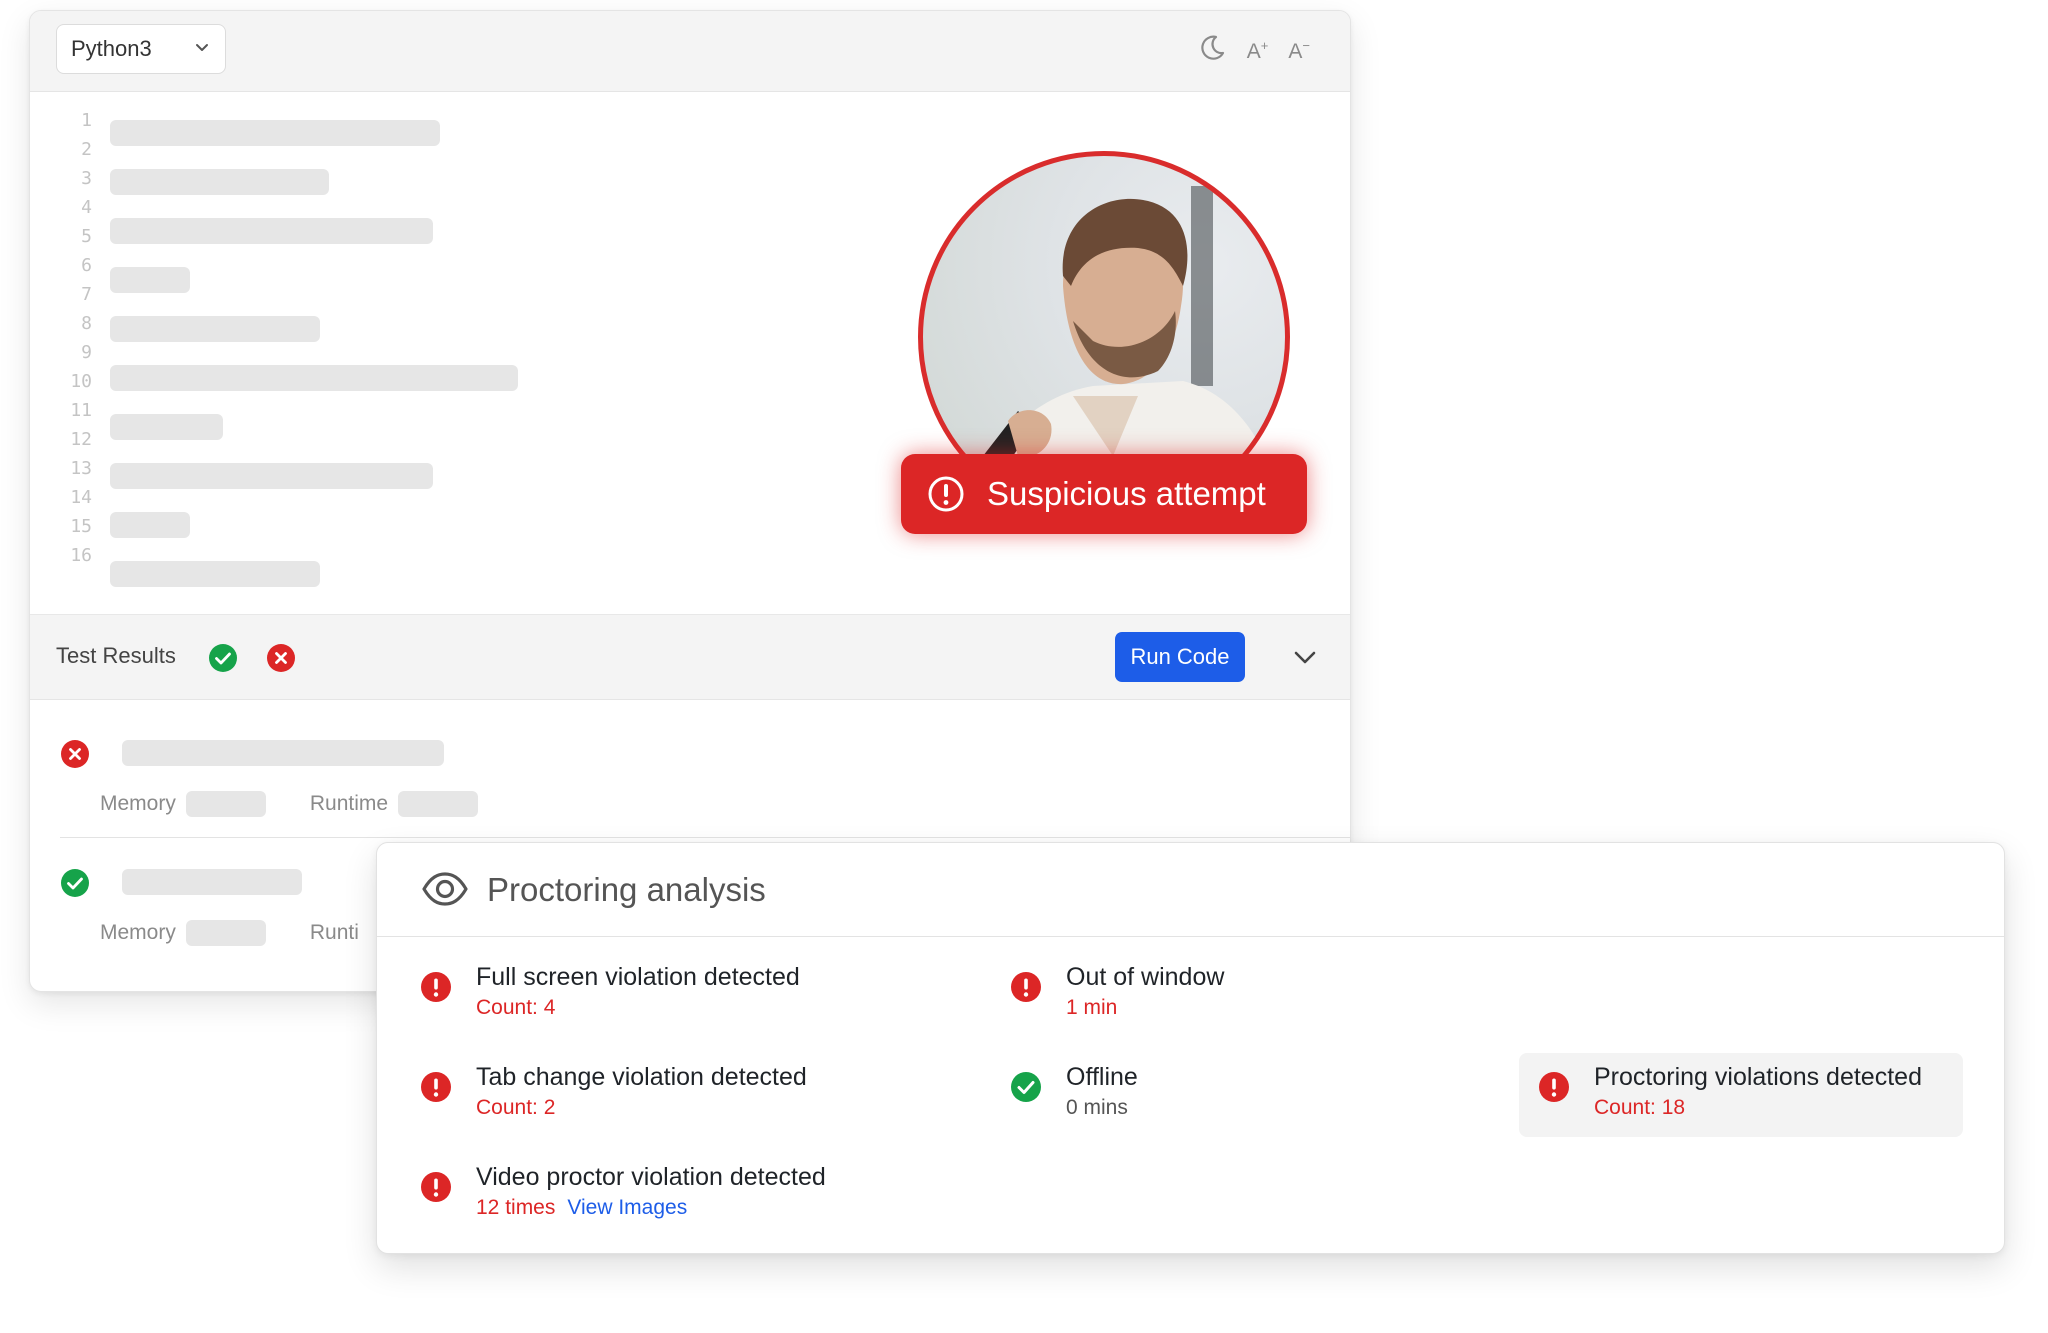  Describe the element at coordinates (81, 410) in the screenshot. I see `line-number: 11` at that location.